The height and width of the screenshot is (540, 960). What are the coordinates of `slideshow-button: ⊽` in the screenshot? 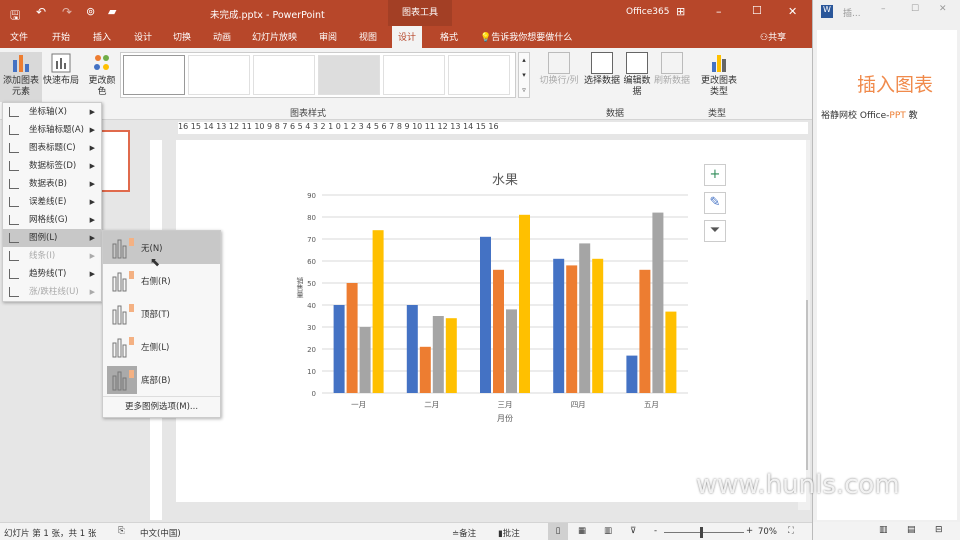 It's located at (633, 531).